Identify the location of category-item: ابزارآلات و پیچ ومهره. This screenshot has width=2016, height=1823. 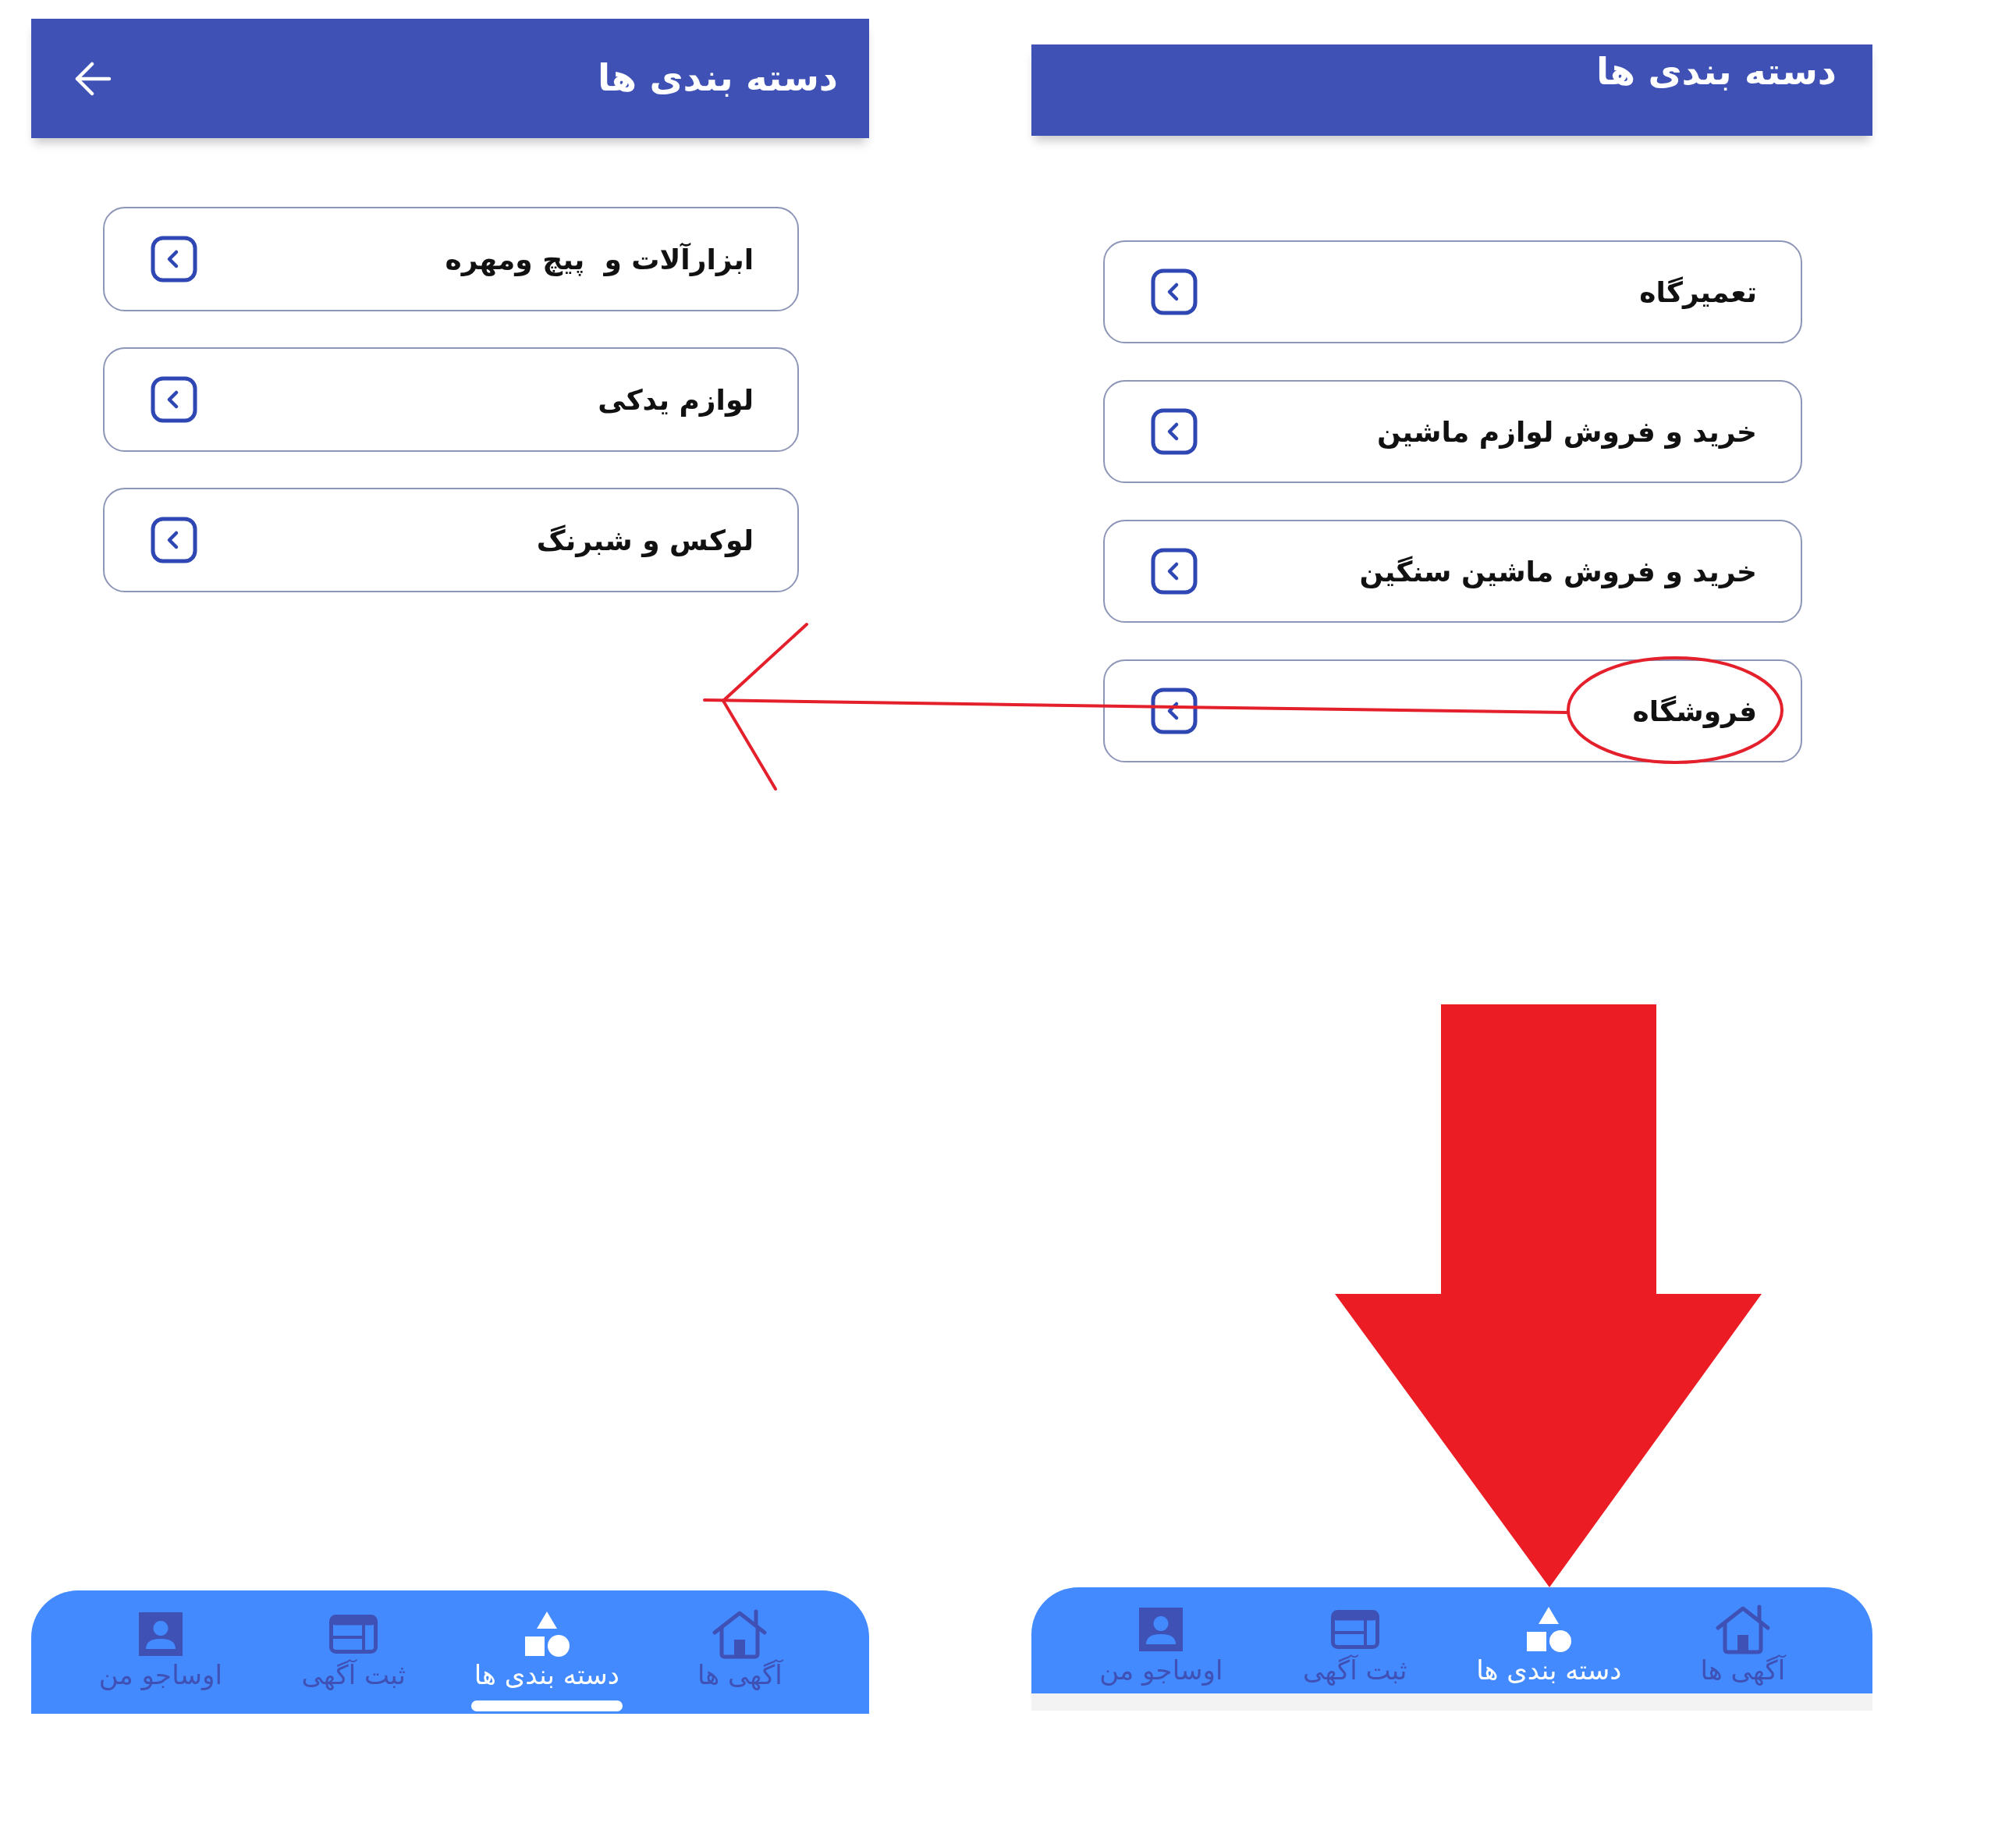
(451, 259).